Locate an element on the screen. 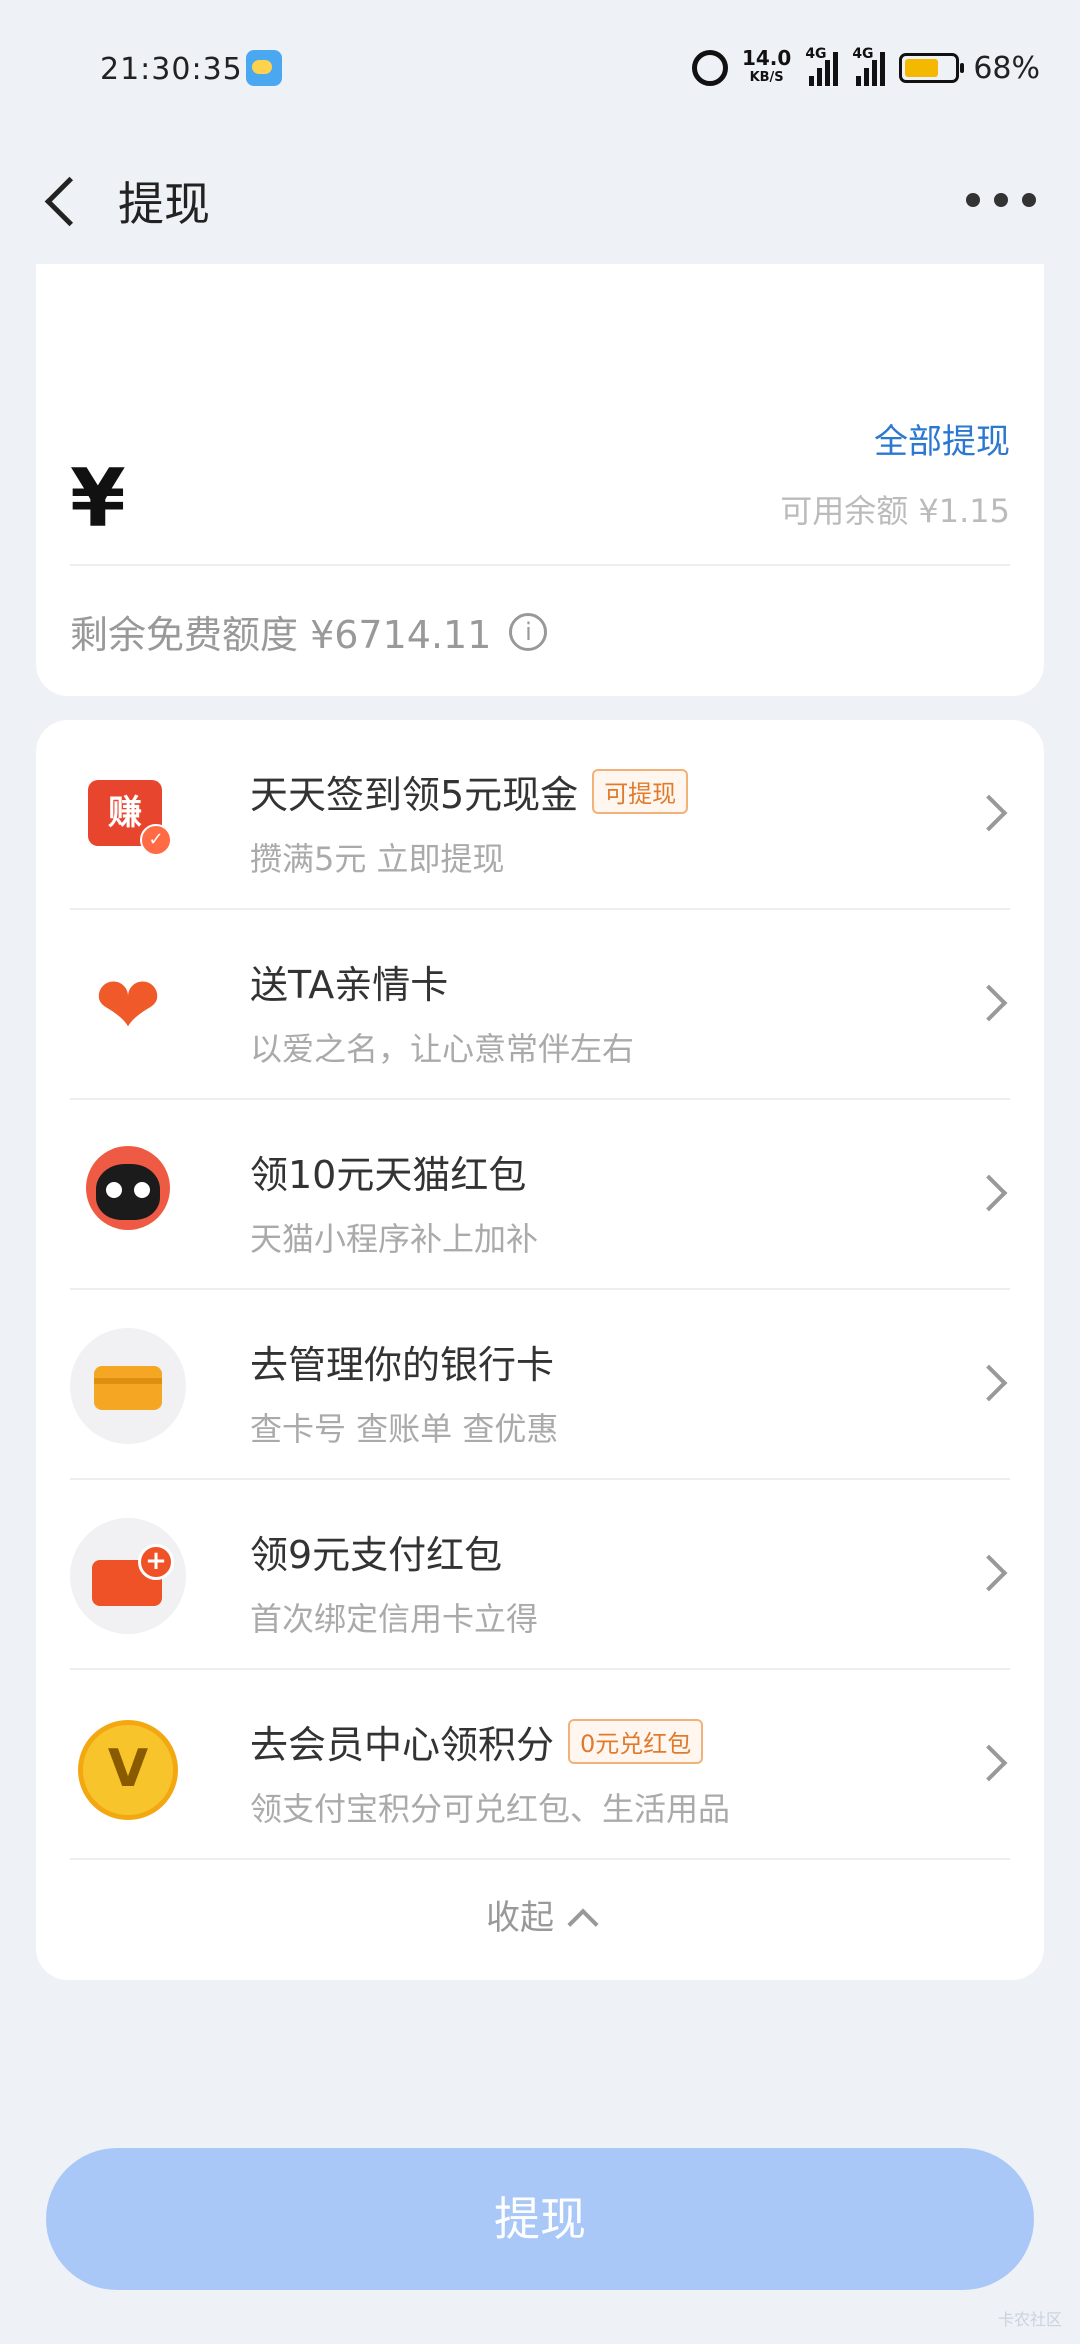 Image resolution: width=1080 pixels, height=2344 pixels. weather-icon is located at coordinates (264, 68).